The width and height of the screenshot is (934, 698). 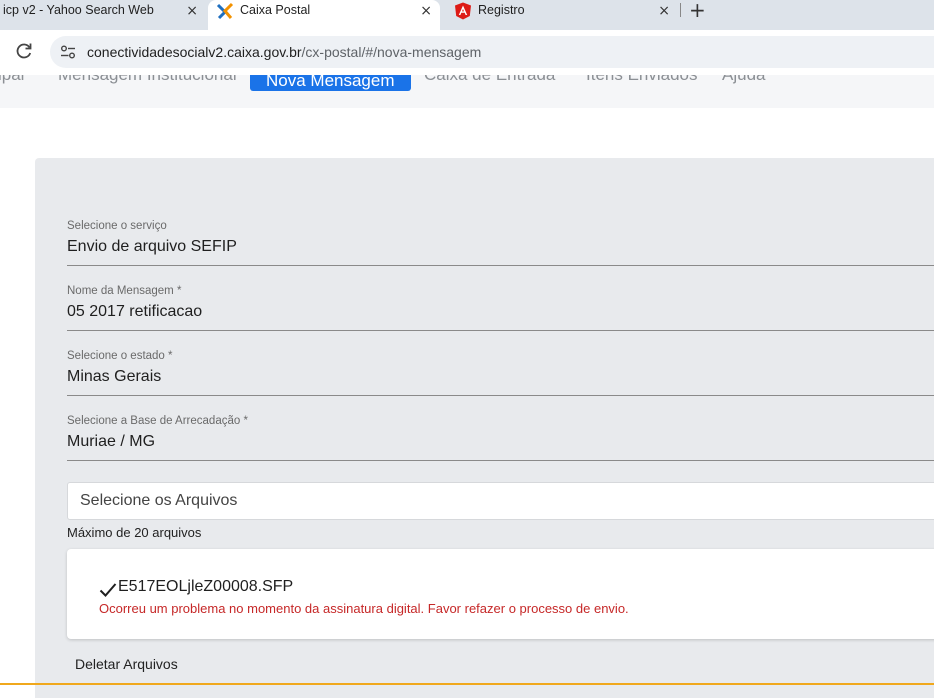 I want to click on nav-item-ajuda: Ajuda, so click(x=743, y=80).